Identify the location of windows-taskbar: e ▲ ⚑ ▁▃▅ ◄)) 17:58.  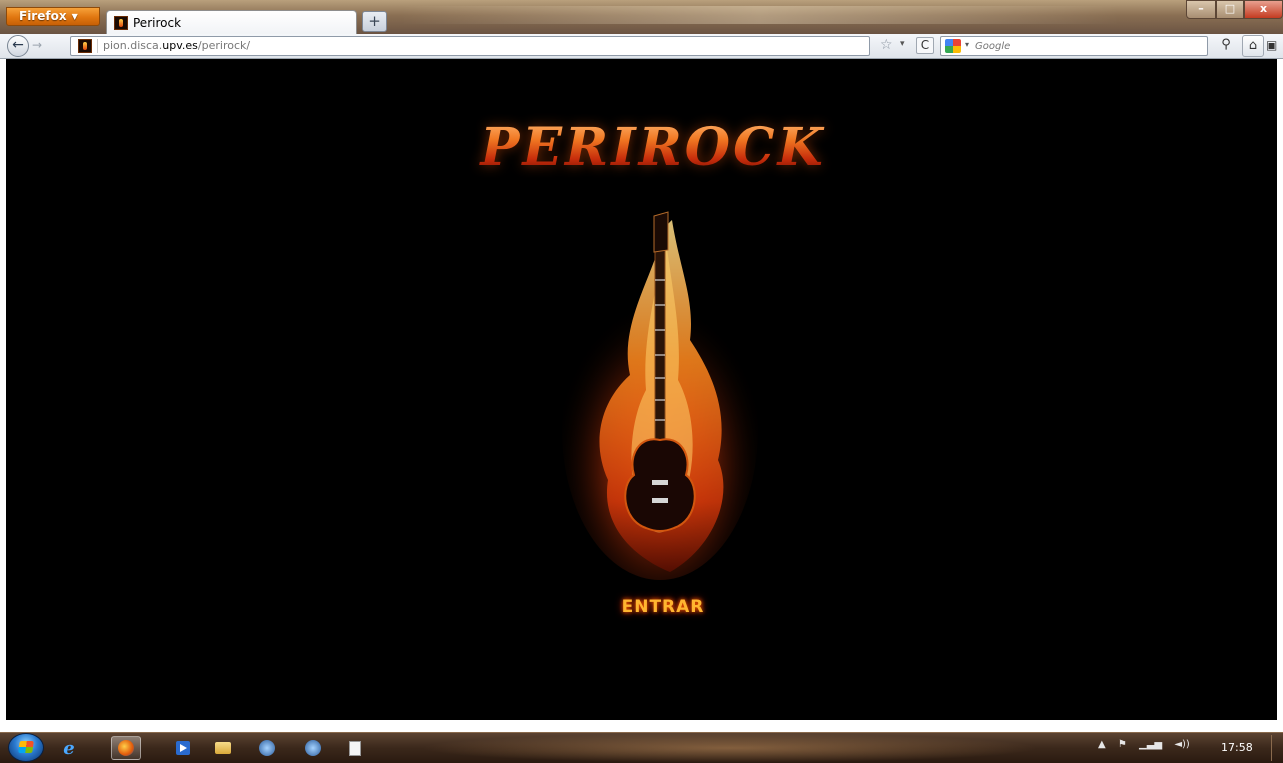
(641, 747).